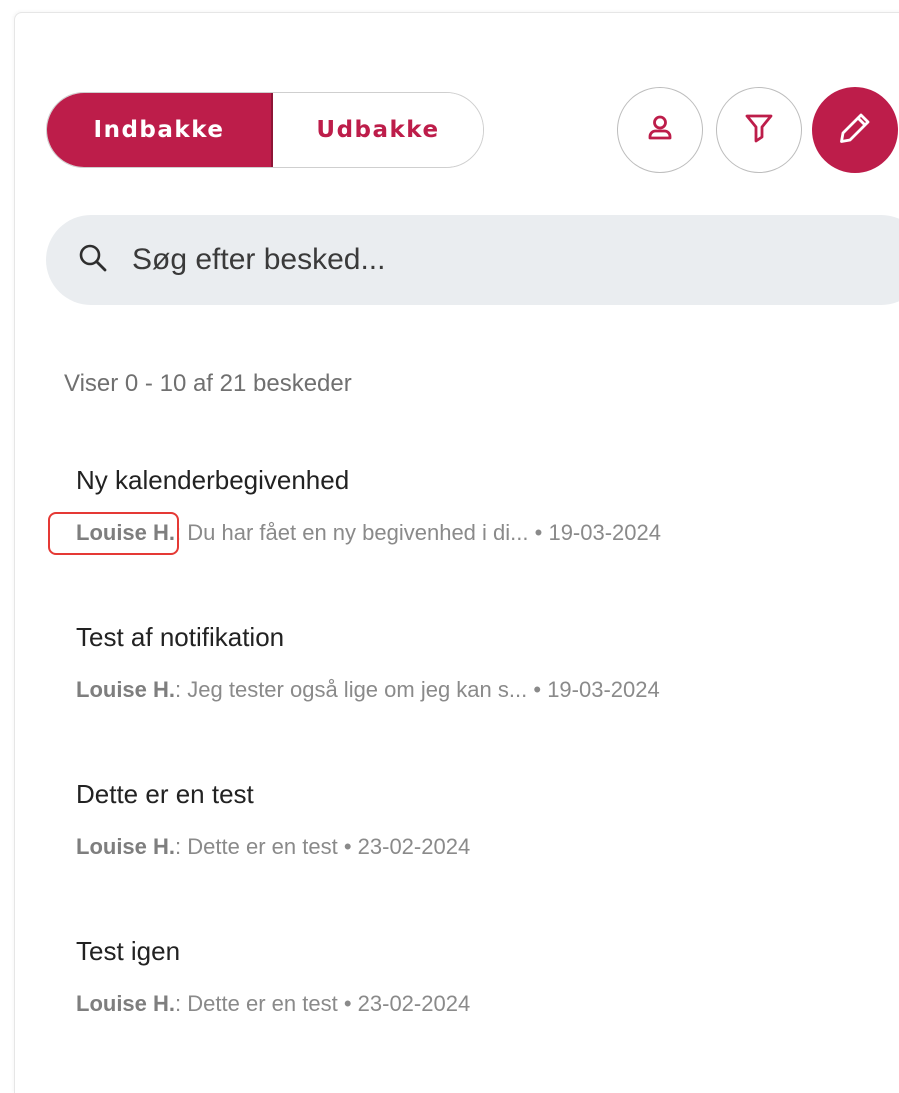 The height and width of the screenshot is (1093, 899). I want to click on message-item: Dette er en test Louise H., so click(476, 854).